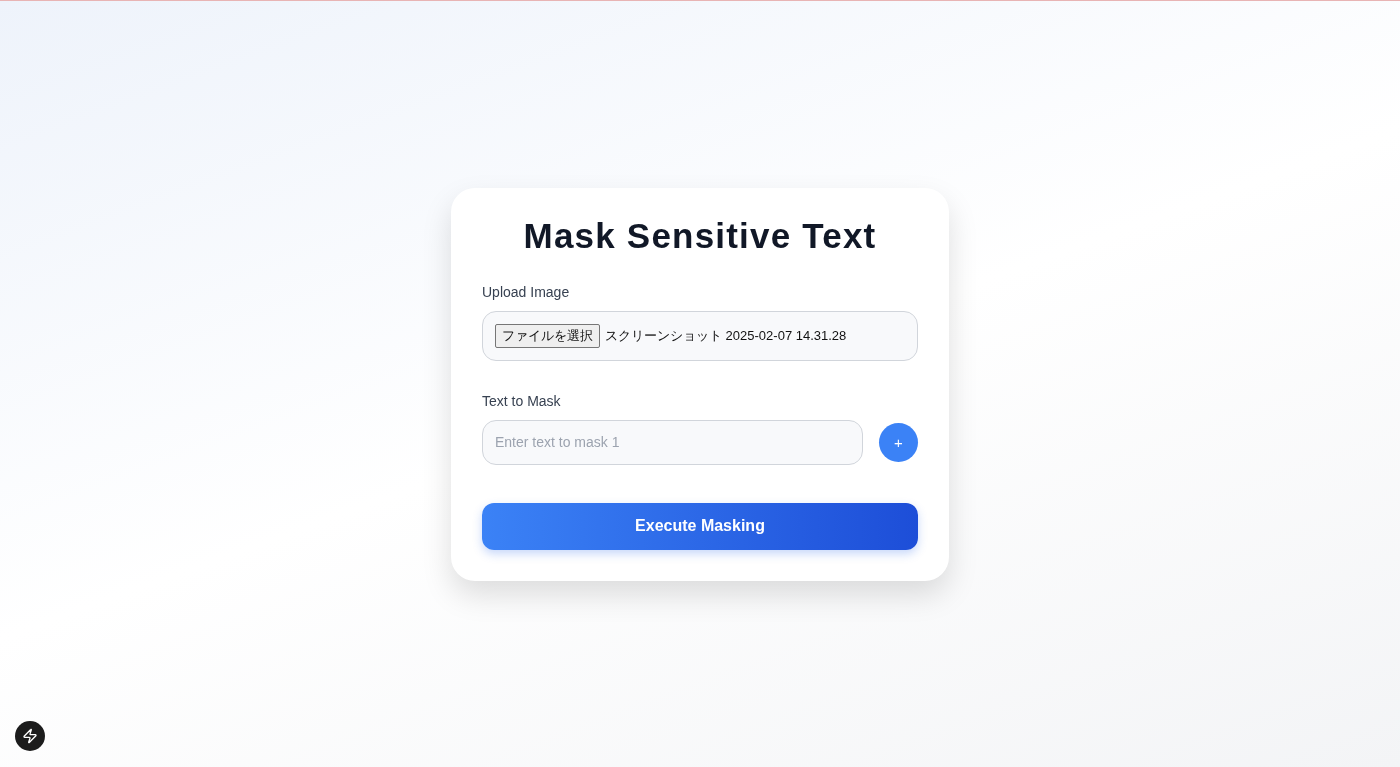 The image size is (1400, 767). I want to click on choose-file-button: ファイルを選択, so click(547, 335).